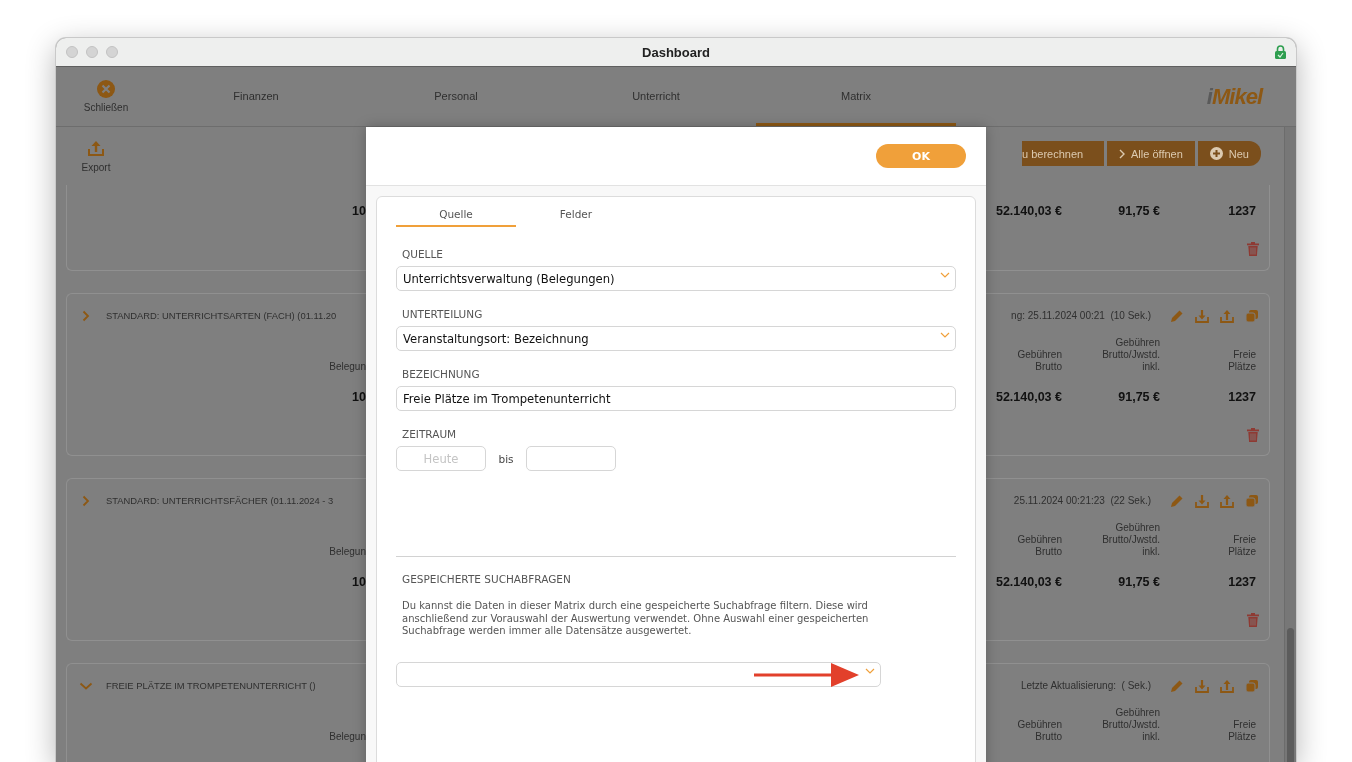 The width and height of the screenshot is (1352, 762). Describe the element at coordinates (676, 398) in the screenshot. I see `text-field: Freie Plätze im Trompetenunterricht` at that location.